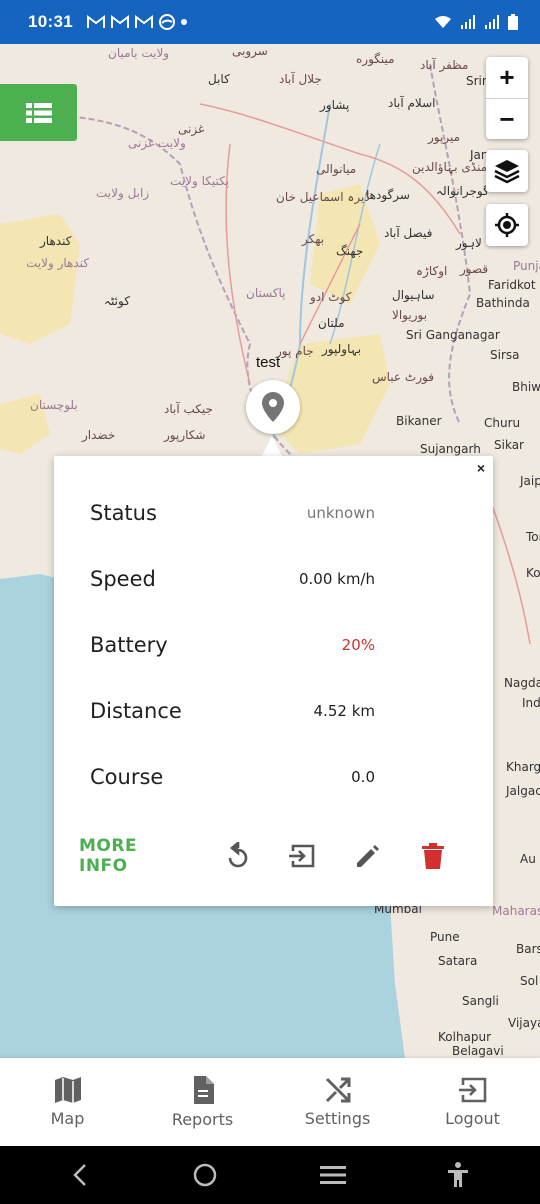  What do you see at coordinates (509, 445) in the screenshot?
I see `map-label: Sikar` at bounding box center [509, 445].